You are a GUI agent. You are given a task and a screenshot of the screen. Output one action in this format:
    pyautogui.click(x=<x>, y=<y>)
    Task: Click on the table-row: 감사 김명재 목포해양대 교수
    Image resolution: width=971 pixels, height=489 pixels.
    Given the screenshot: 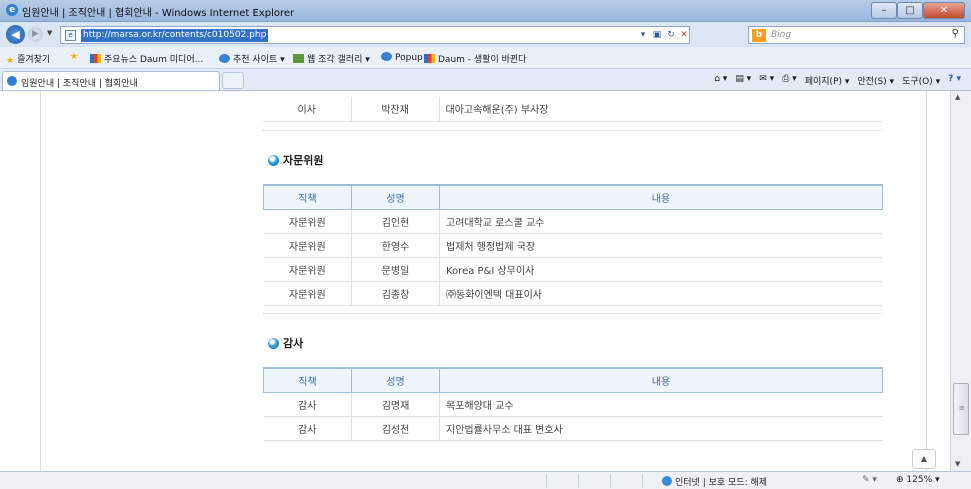 What is the action you would take?
    pyautogui.click(x=573, y=404)
    